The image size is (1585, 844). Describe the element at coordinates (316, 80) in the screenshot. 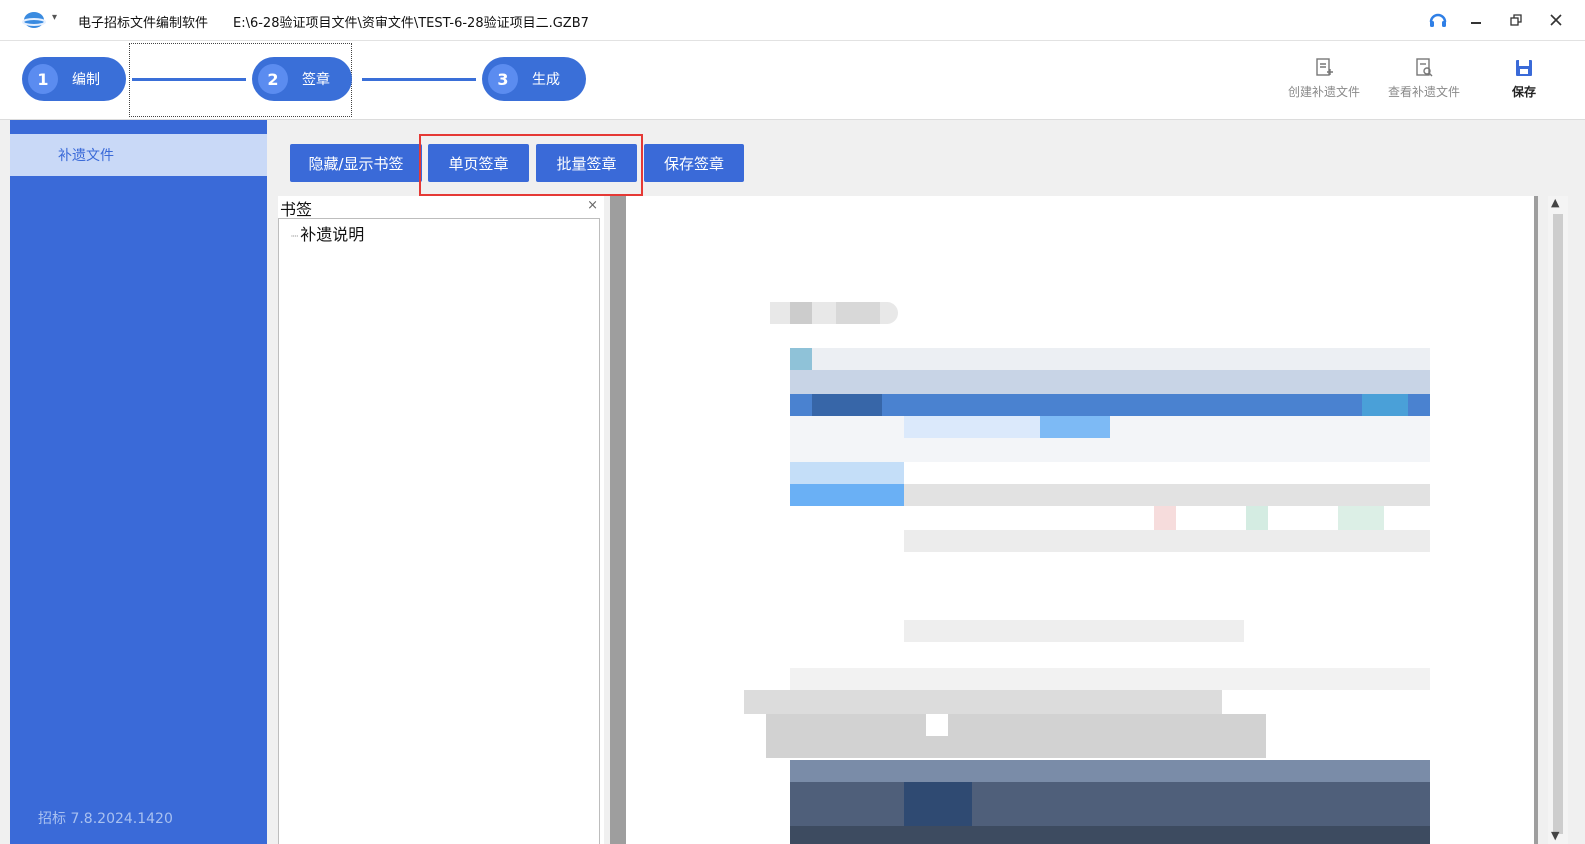

I see `step-label: 签章` at that location.